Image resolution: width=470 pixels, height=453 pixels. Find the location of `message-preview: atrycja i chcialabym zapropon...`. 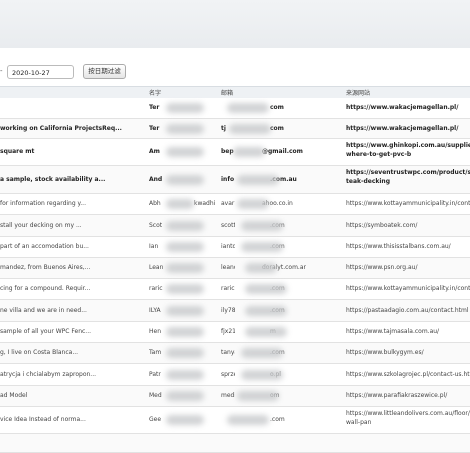

message-preview: atrycja i chcialabym zapropon... is located at coordinates (48, 374).